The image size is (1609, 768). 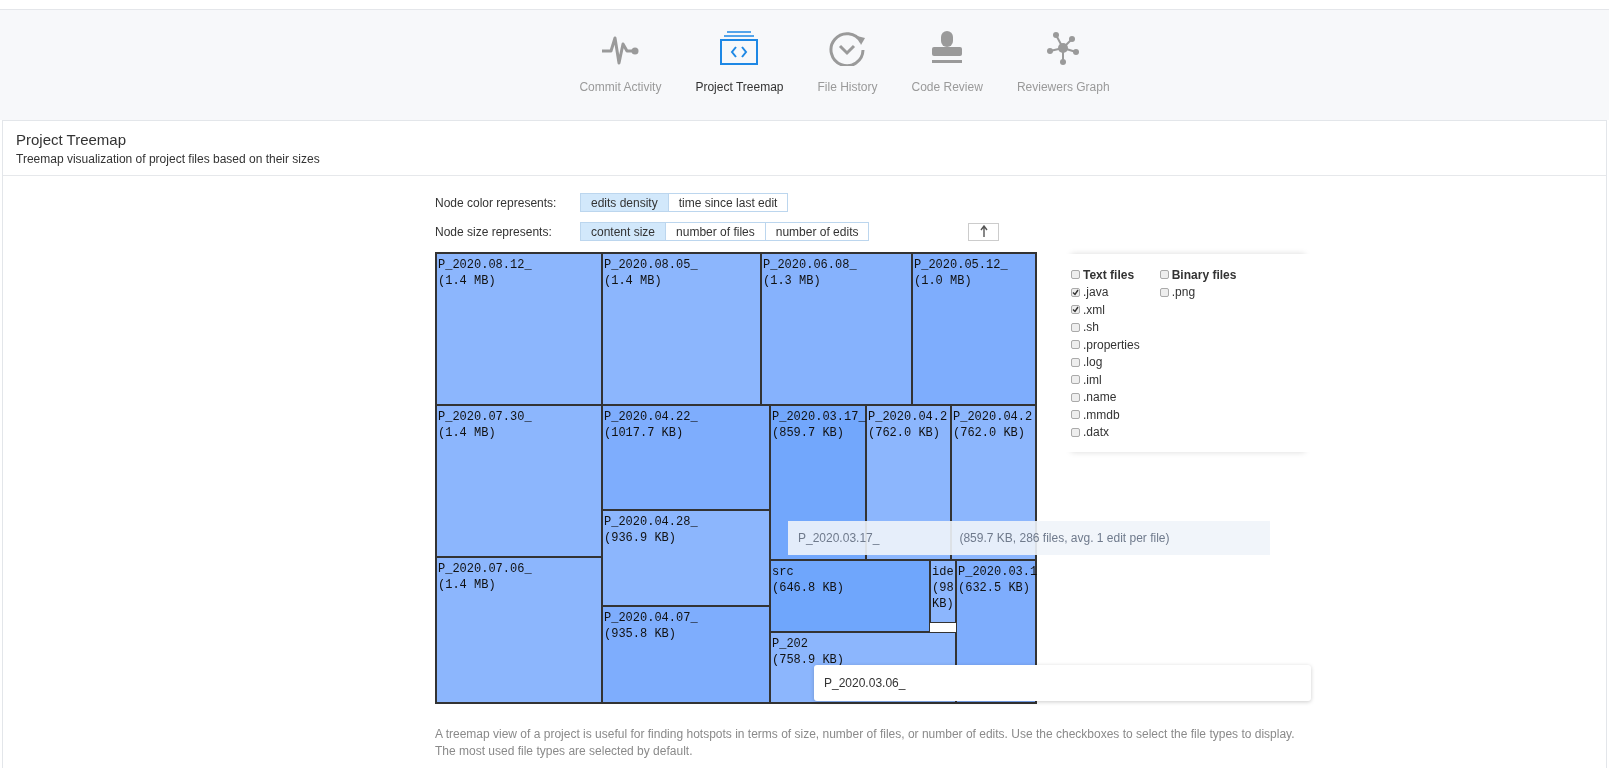 I want to click on node-size: (646.8 KB), so click(x=808, y=588).